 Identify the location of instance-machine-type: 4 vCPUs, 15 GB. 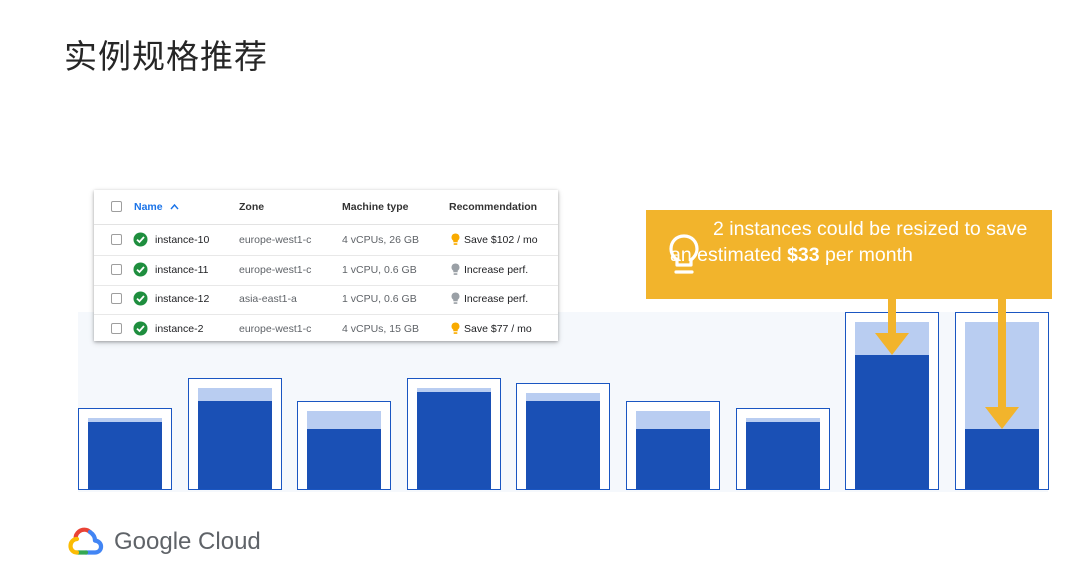
(381, 328).